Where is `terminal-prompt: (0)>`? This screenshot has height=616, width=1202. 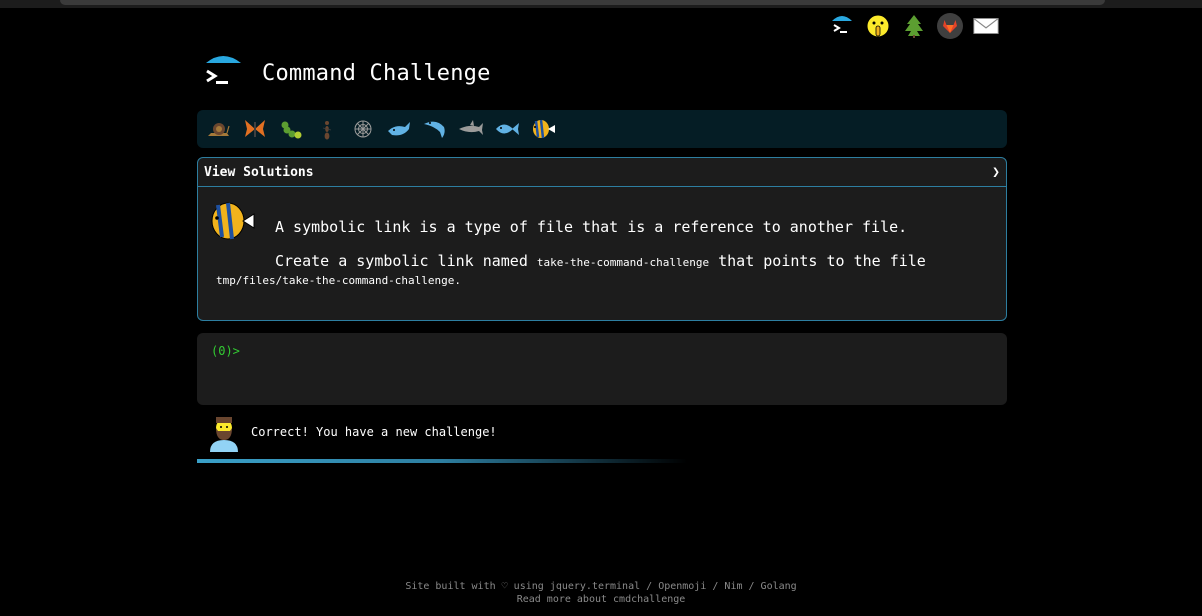 terminal-prompt: (0)> is located at coordinates (225, 351).